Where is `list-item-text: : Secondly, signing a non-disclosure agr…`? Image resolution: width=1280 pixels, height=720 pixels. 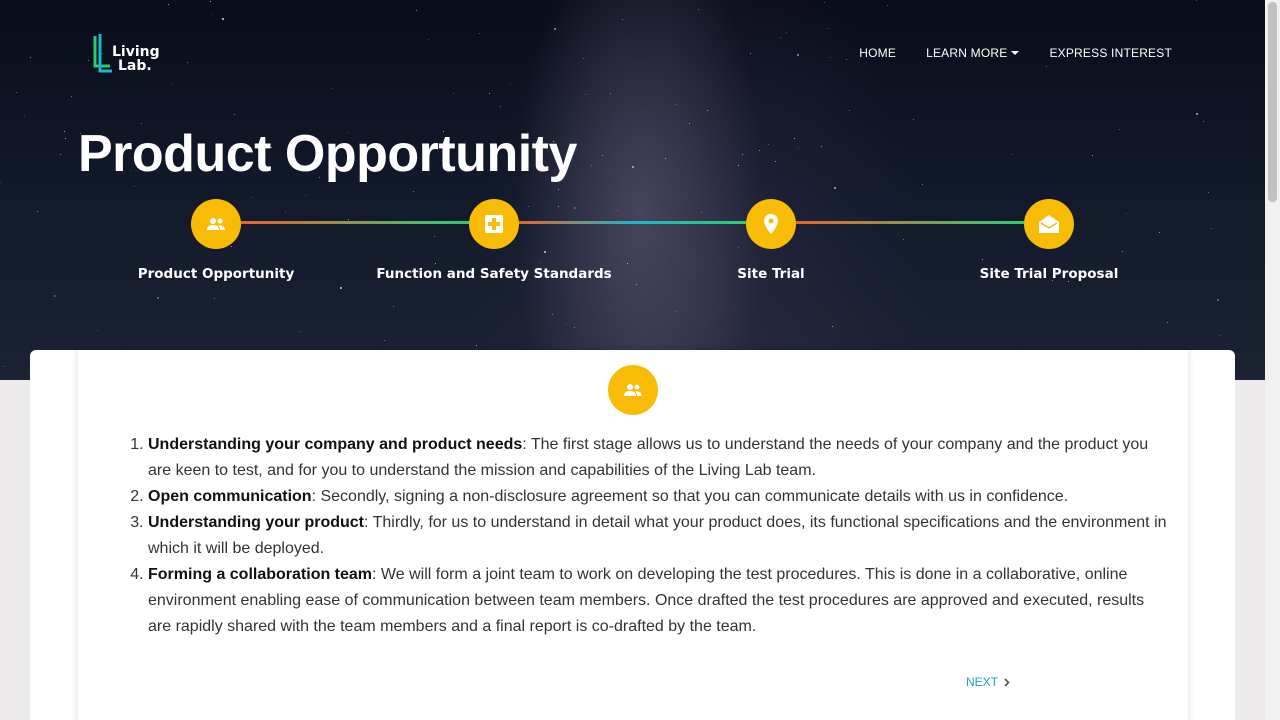
list-item-text: : Secondly, signing a non-disclosure agr… is located at coordinates (690, 496).